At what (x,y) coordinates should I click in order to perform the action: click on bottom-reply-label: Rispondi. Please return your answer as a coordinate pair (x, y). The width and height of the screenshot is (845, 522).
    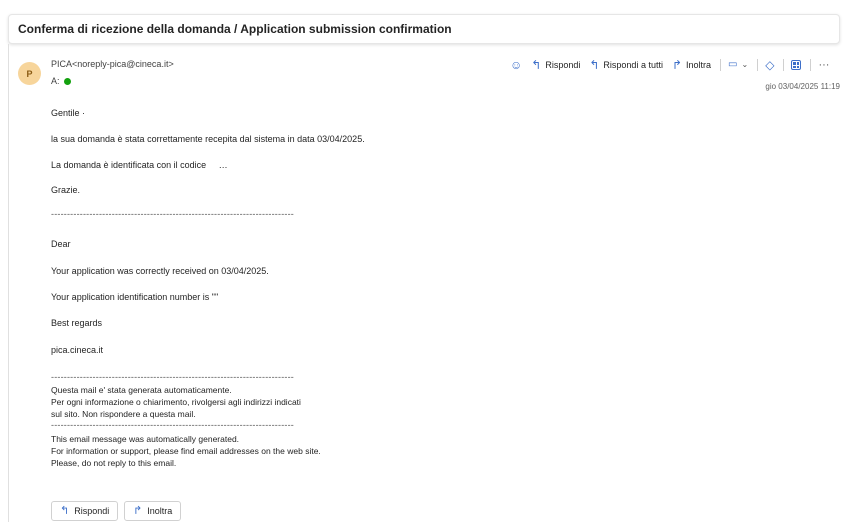
    Looking at the image, I should click on (92, 511).